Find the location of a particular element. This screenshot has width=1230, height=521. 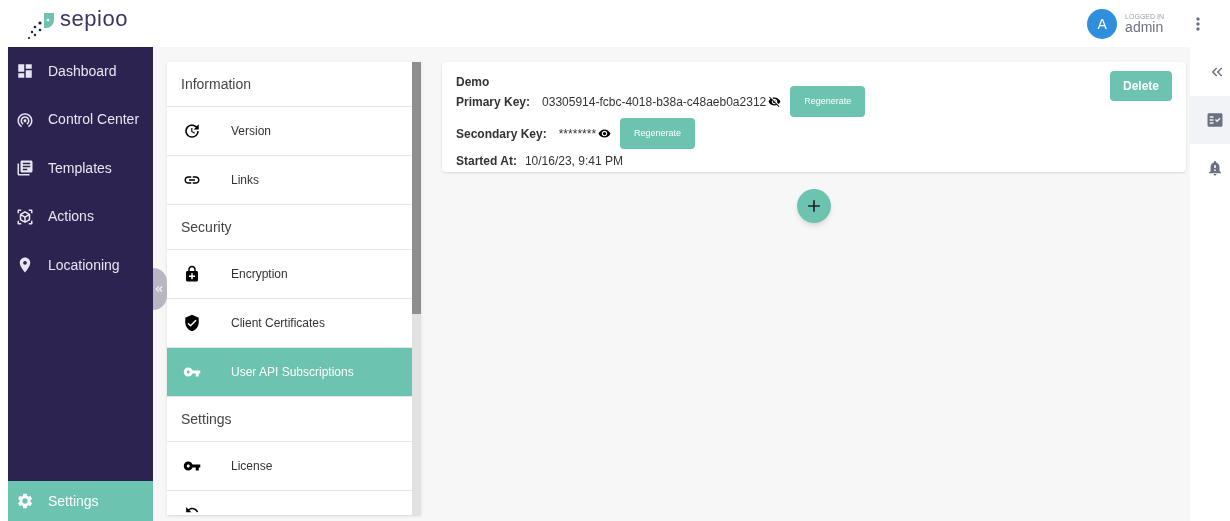

sidebar-item: Templates is located at coordinates (80, 168).